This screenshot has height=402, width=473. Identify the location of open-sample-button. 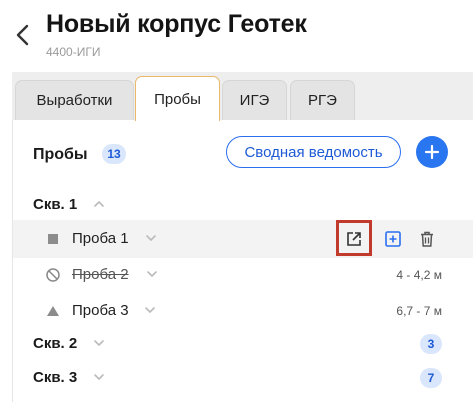
(354, 239).